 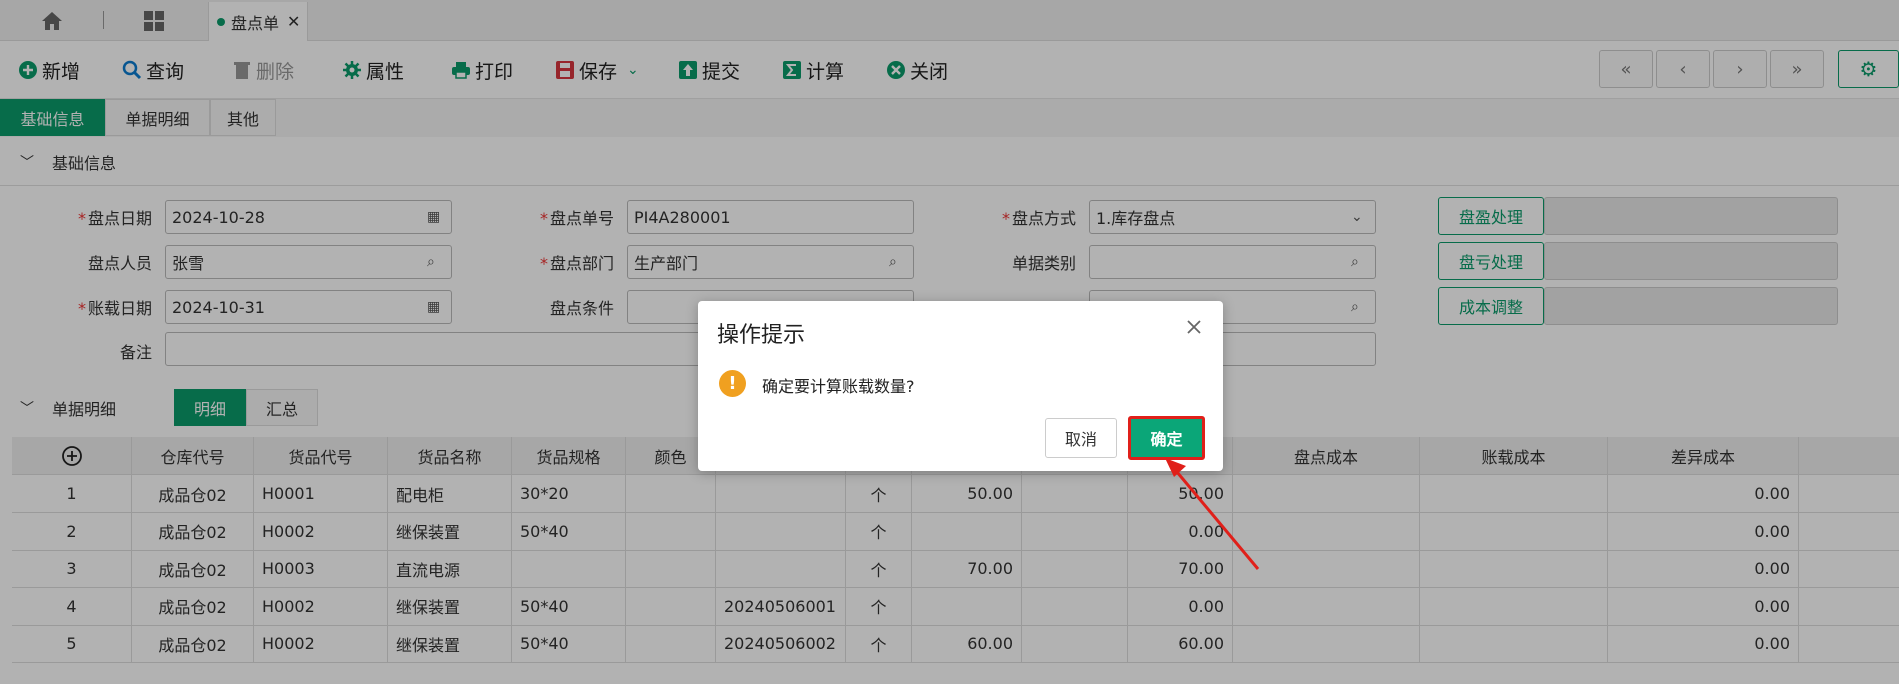 What do you see at coordinates (1081, 438) in the screenshot?
I see `cancel-button: 取消` at bounding box center [1081, 438].